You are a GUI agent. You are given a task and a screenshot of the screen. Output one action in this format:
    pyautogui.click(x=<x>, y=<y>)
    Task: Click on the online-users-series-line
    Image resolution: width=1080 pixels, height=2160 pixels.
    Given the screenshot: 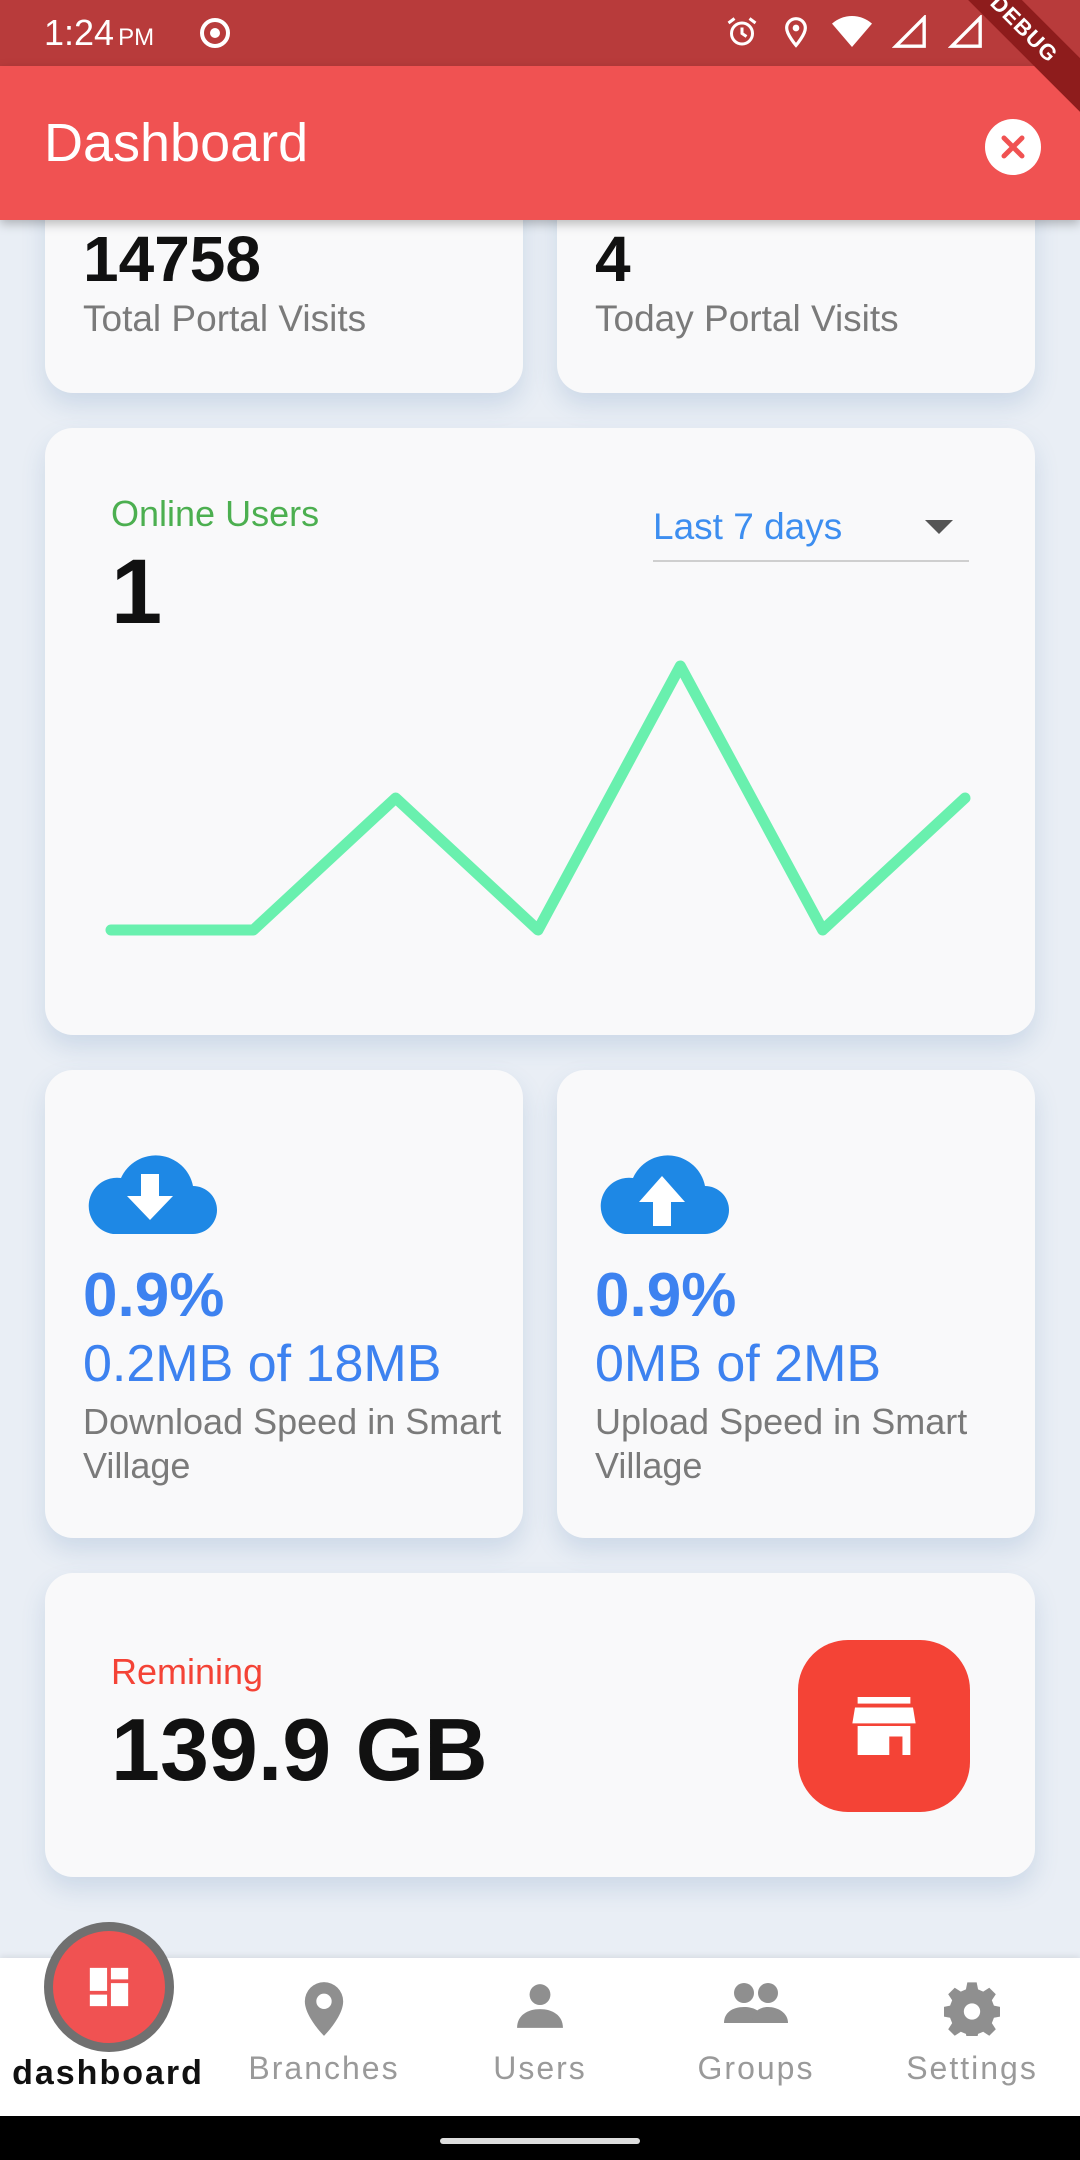 What is the action you would take?
    pyautogui.click(x=538, y=798)
    